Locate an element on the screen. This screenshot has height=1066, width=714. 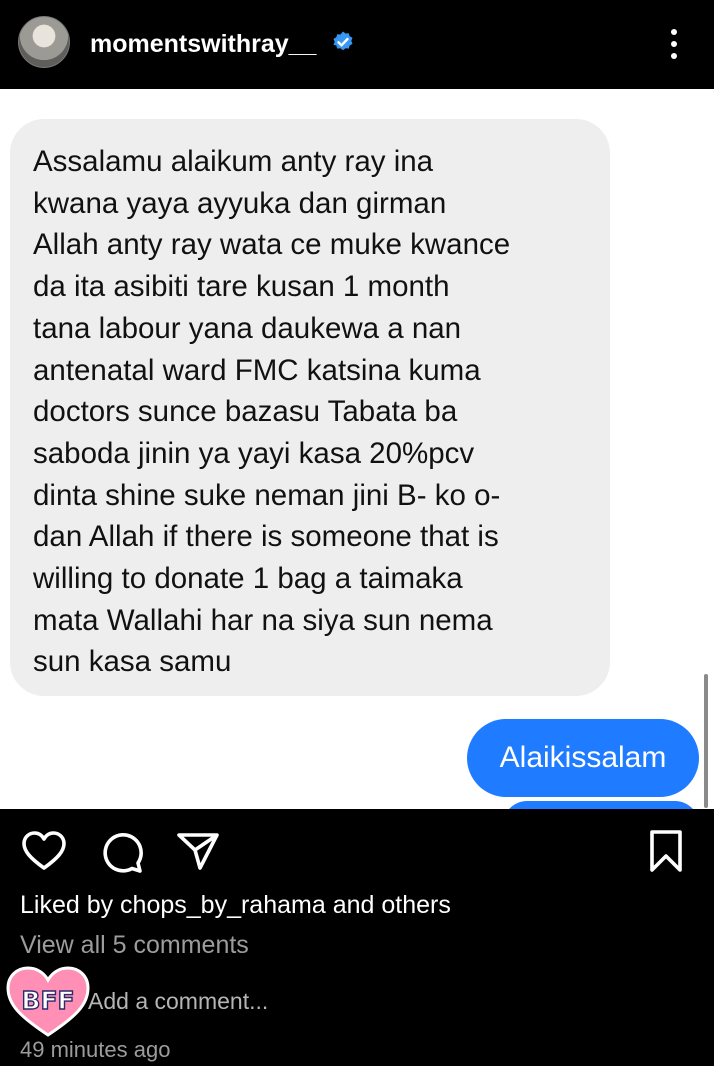
send-icon is located at coordinates (198, 851).